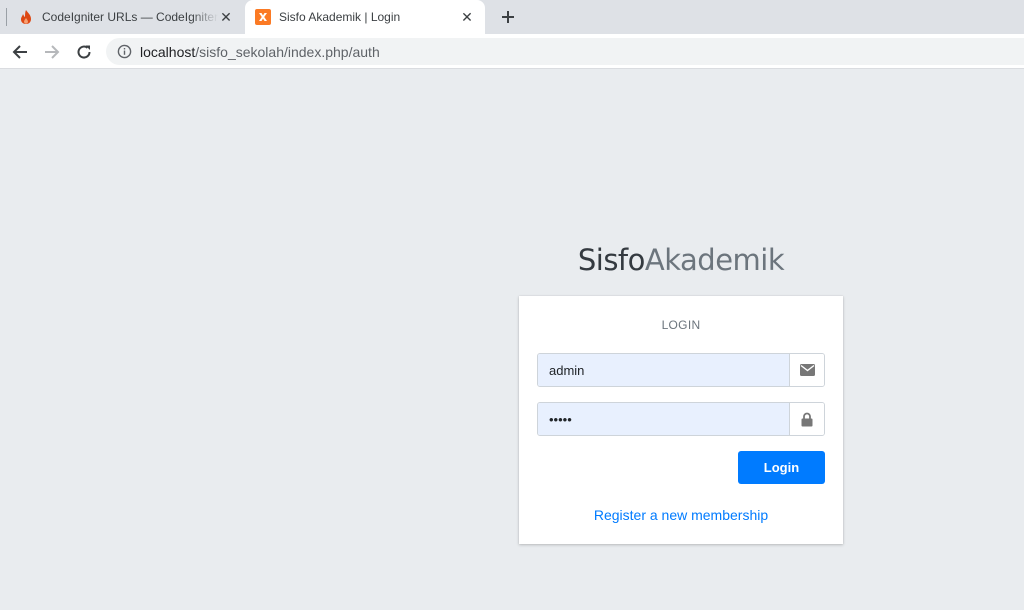 This screenshot has width=1024, height=610. I want to click on codeigniter-flame-icon, so click(26, 17).